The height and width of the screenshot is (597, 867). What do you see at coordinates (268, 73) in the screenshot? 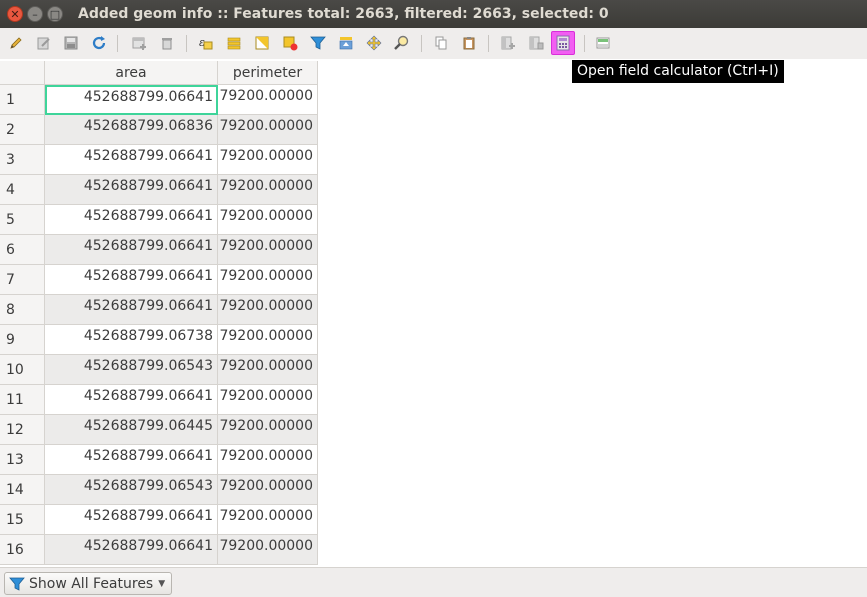
I see `column-header-perimeter: perimeter` at bounding box center [268, 73].